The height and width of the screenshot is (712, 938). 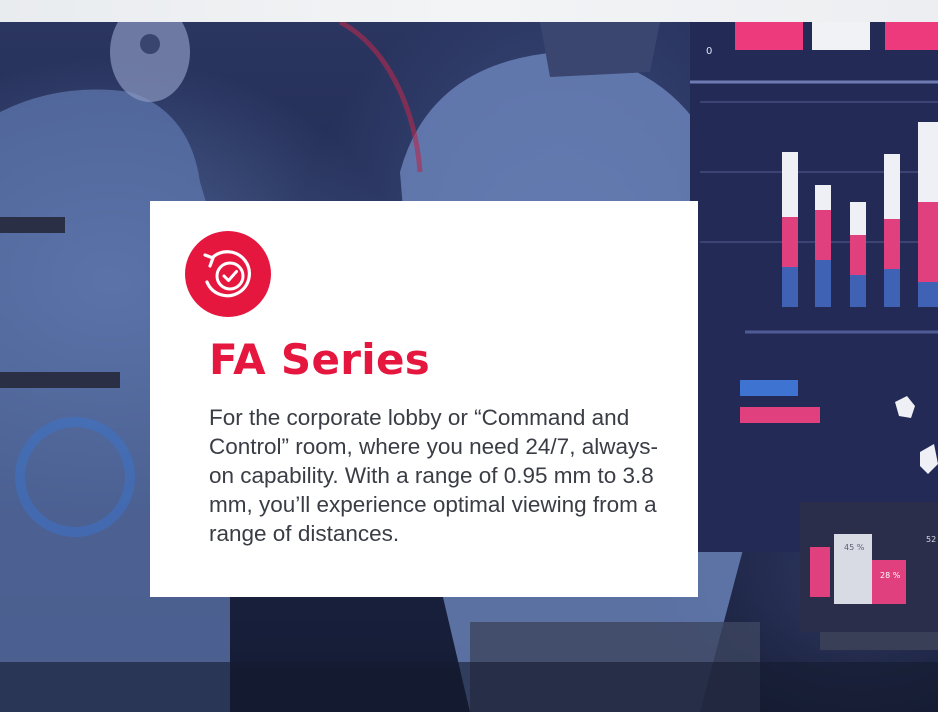 I want to click on card-title: FA Series, so click(x=320, y=359).